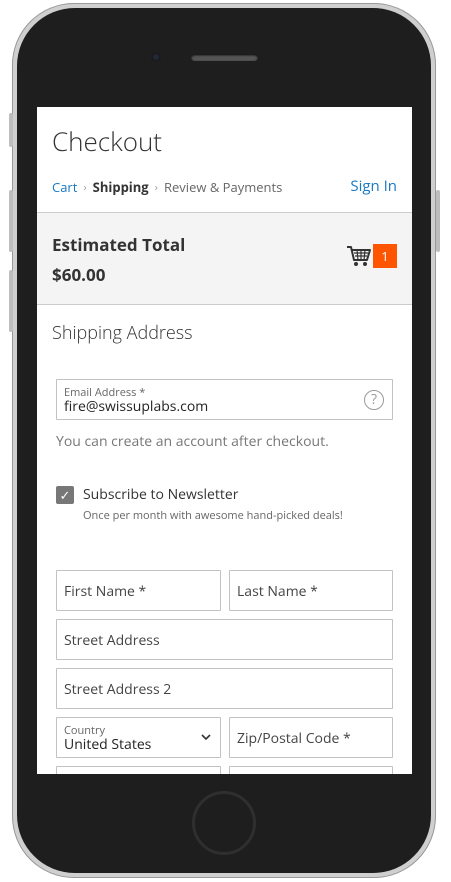 The image size is (451, 882). Describe the element at coordinates (118, 689) in the screenshot. I see `street-address-2-placeholder: Street Address 2` at that location.